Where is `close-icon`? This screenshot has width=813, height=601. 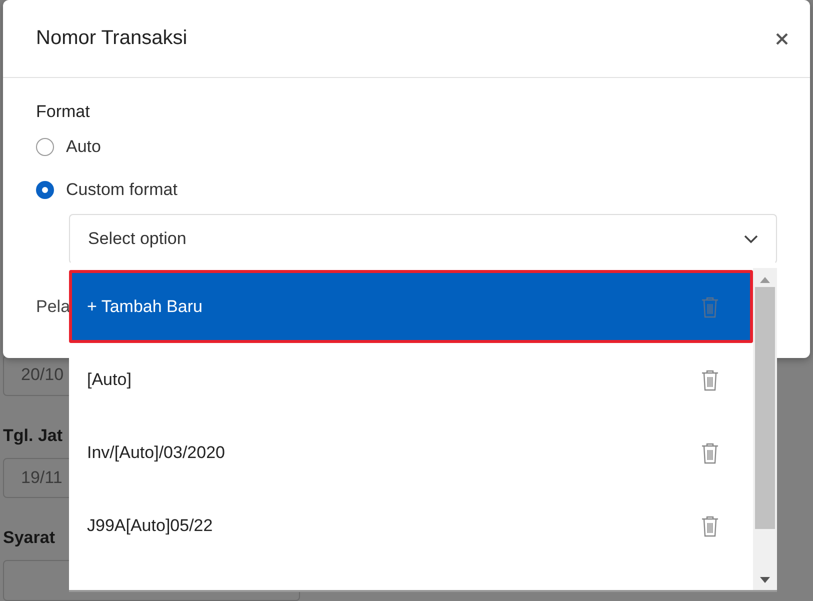
close-icon is located at coordinates (782, 38).